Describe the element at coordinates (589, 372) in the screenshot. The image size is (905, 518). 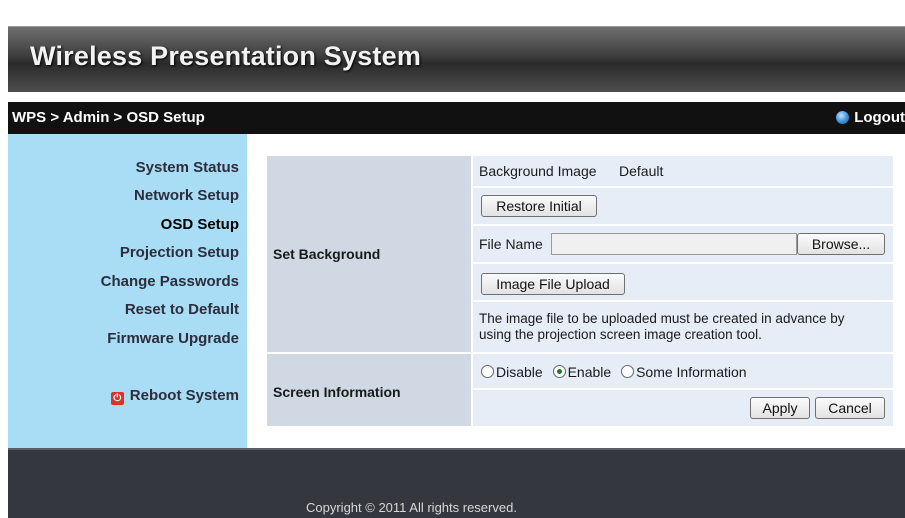
I see `enable-radio-label: Enable` at that location.